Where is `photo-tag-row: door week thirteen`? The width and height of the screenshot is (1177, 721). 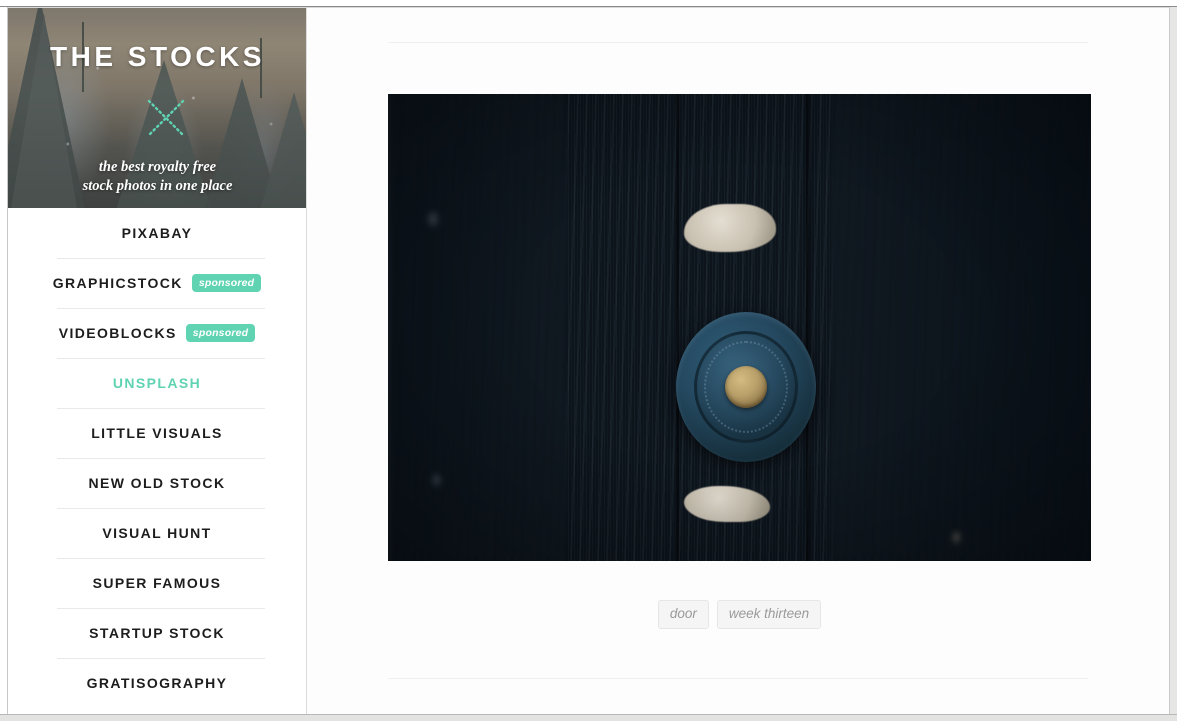
photo-tag-row: door week thirteen is located at coordinates (739, 614).